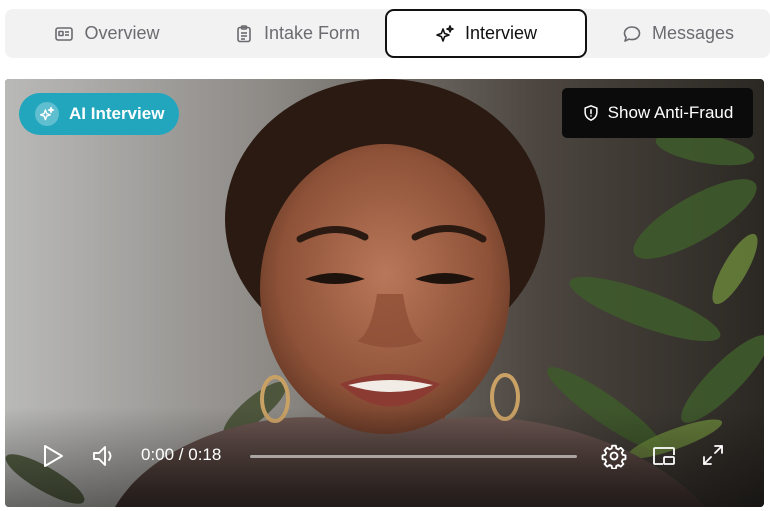 This screenshot has height=511, width=770. Describe the element at coordinates (413, 456) in the screenshot. I see `progress-bar` at that location.